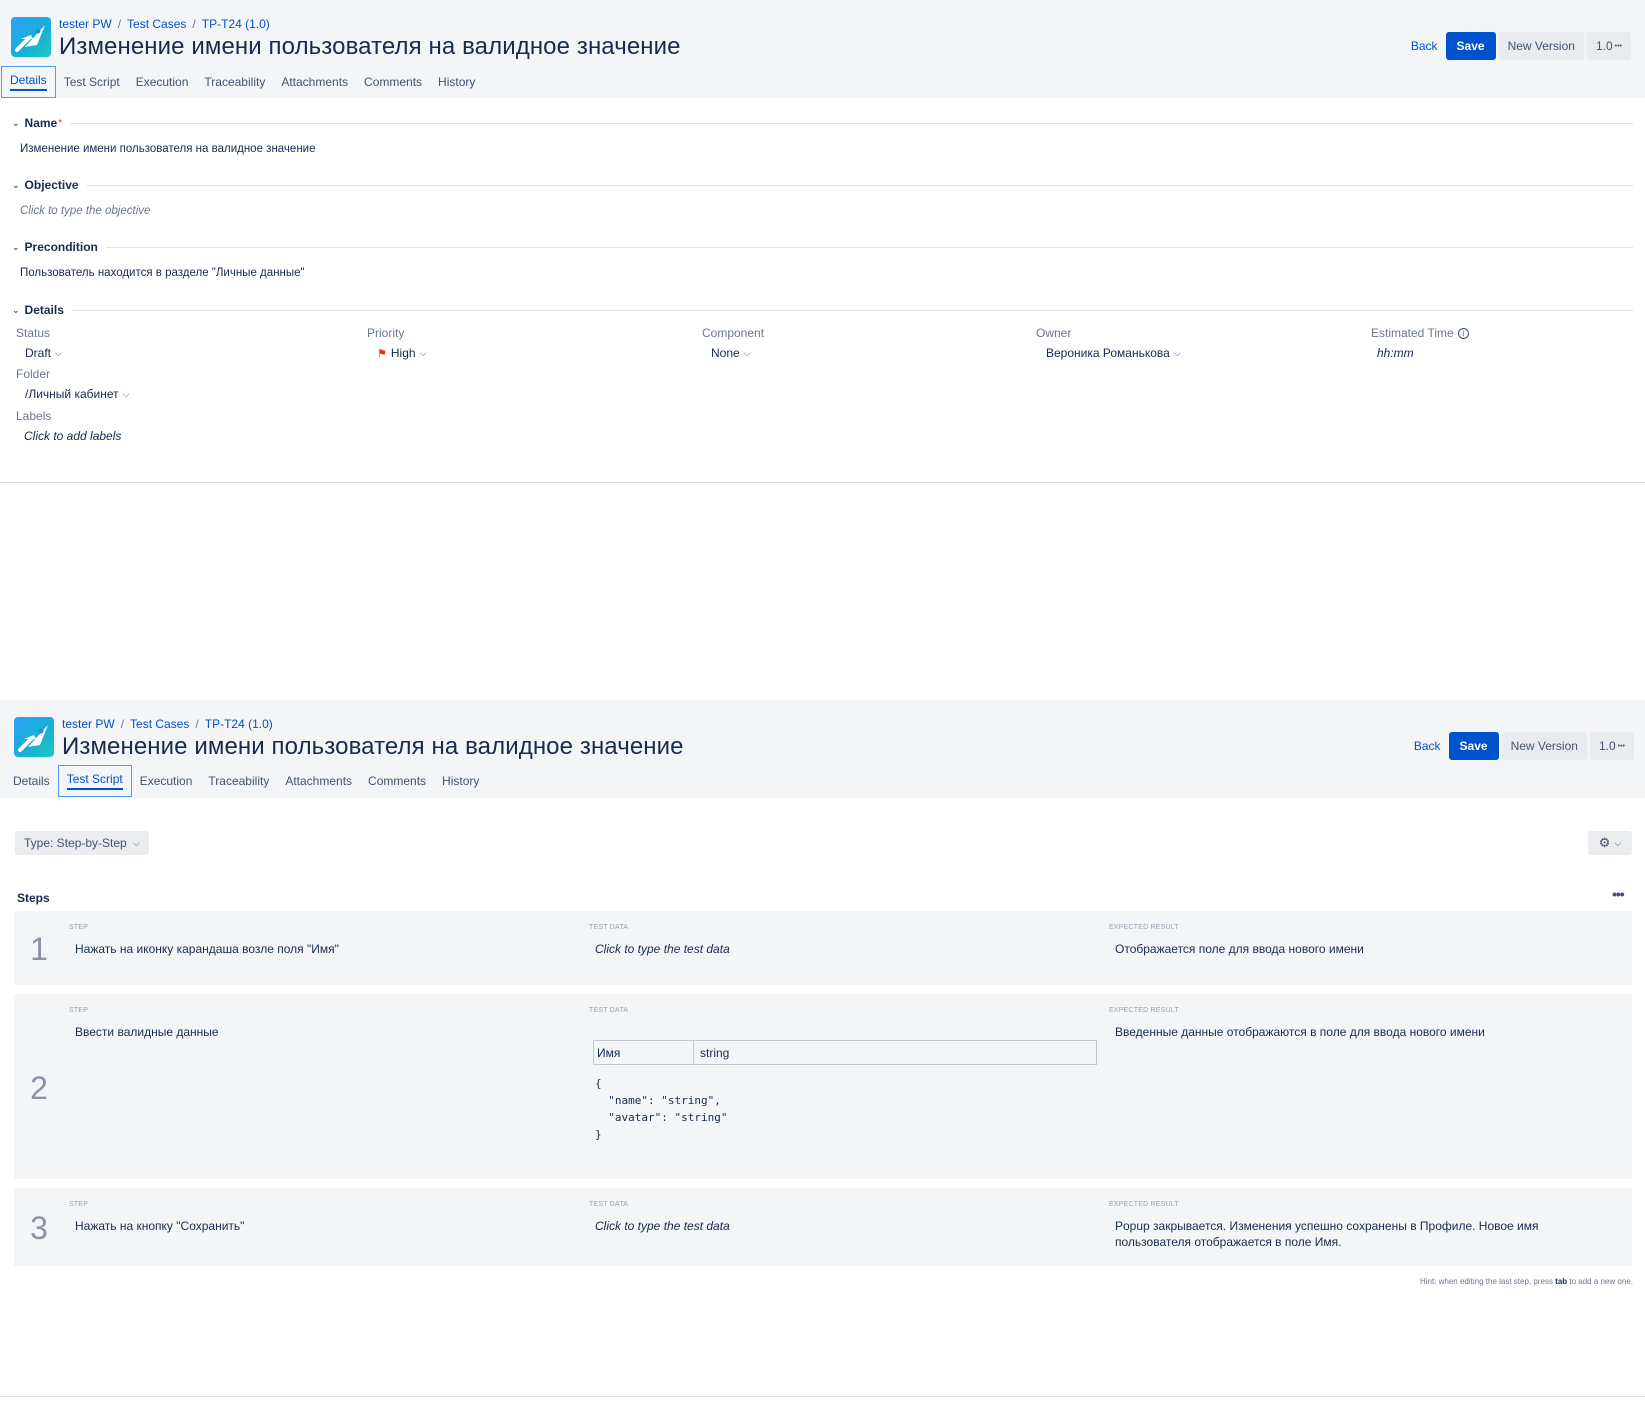 Image resolution: width=1645 pixels, height=1403 pixels. Describe the element at coordinates (859, 185) in the screenshot. I see `section-divider` at that location.